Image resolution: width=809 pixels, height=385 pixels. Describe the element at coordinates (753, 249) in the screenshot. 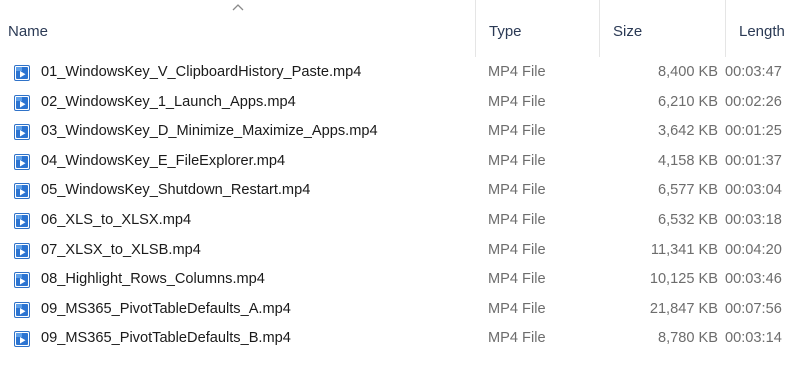

I see `file-length: 00:04:20` at that location.